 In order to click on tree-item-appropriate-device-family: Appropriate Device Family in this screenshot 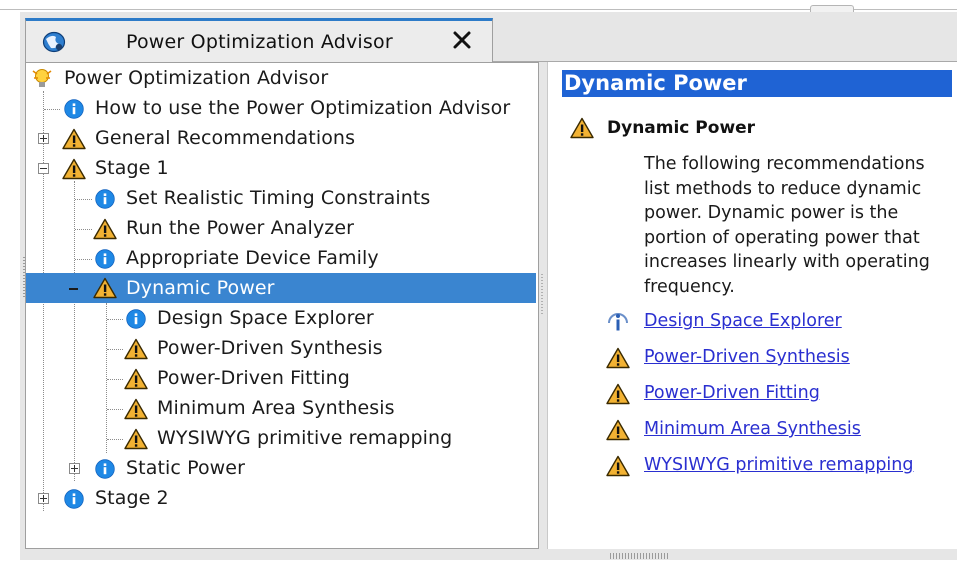, I will do `click(281, 258)`.